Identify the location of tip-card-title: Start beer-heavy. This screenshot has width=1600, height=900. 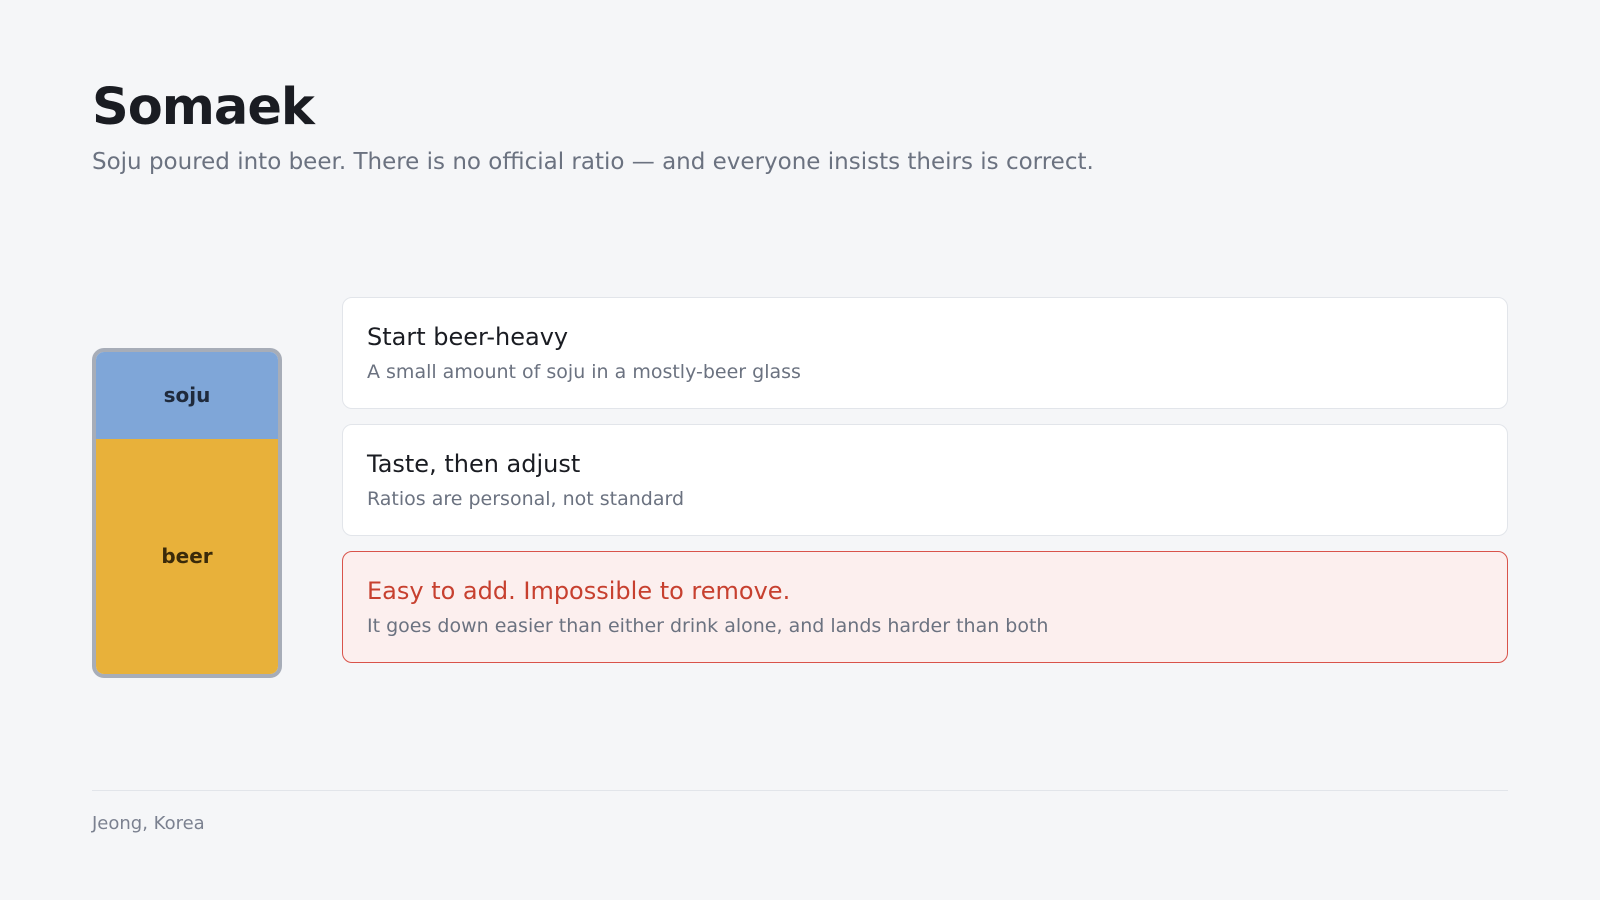
(468, 337).